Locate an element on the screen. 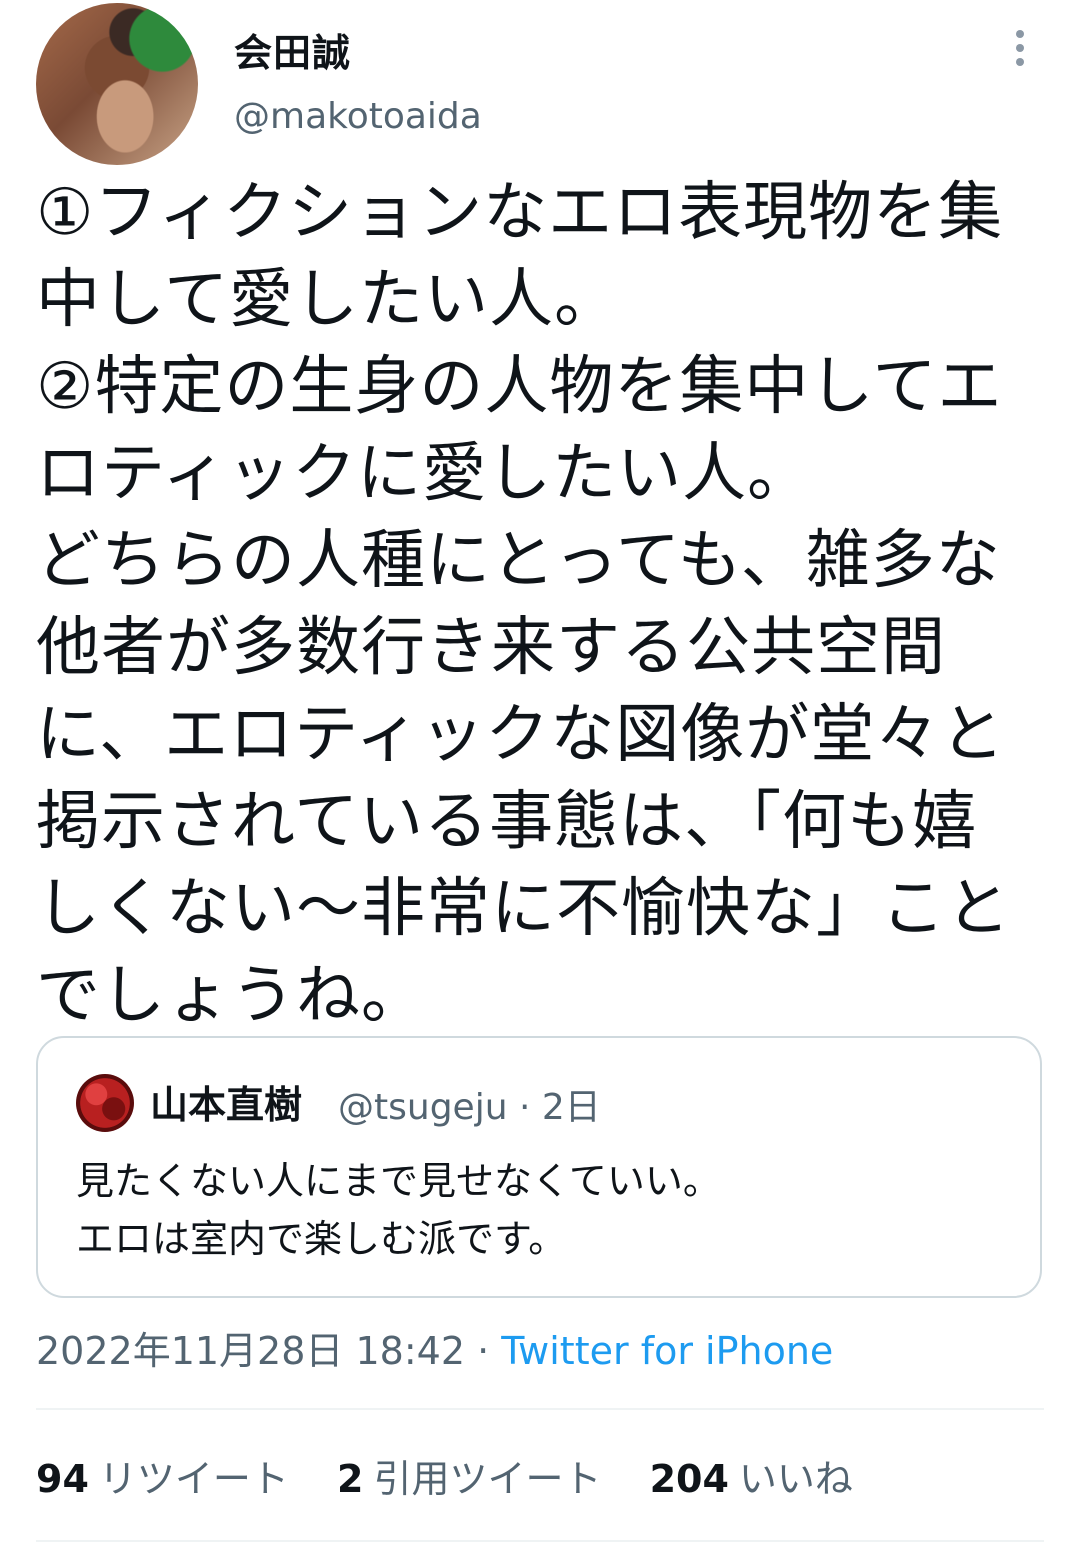  tweet-line: しくない〜非常に不愉快な」こと is located at coordinates (523, 909).